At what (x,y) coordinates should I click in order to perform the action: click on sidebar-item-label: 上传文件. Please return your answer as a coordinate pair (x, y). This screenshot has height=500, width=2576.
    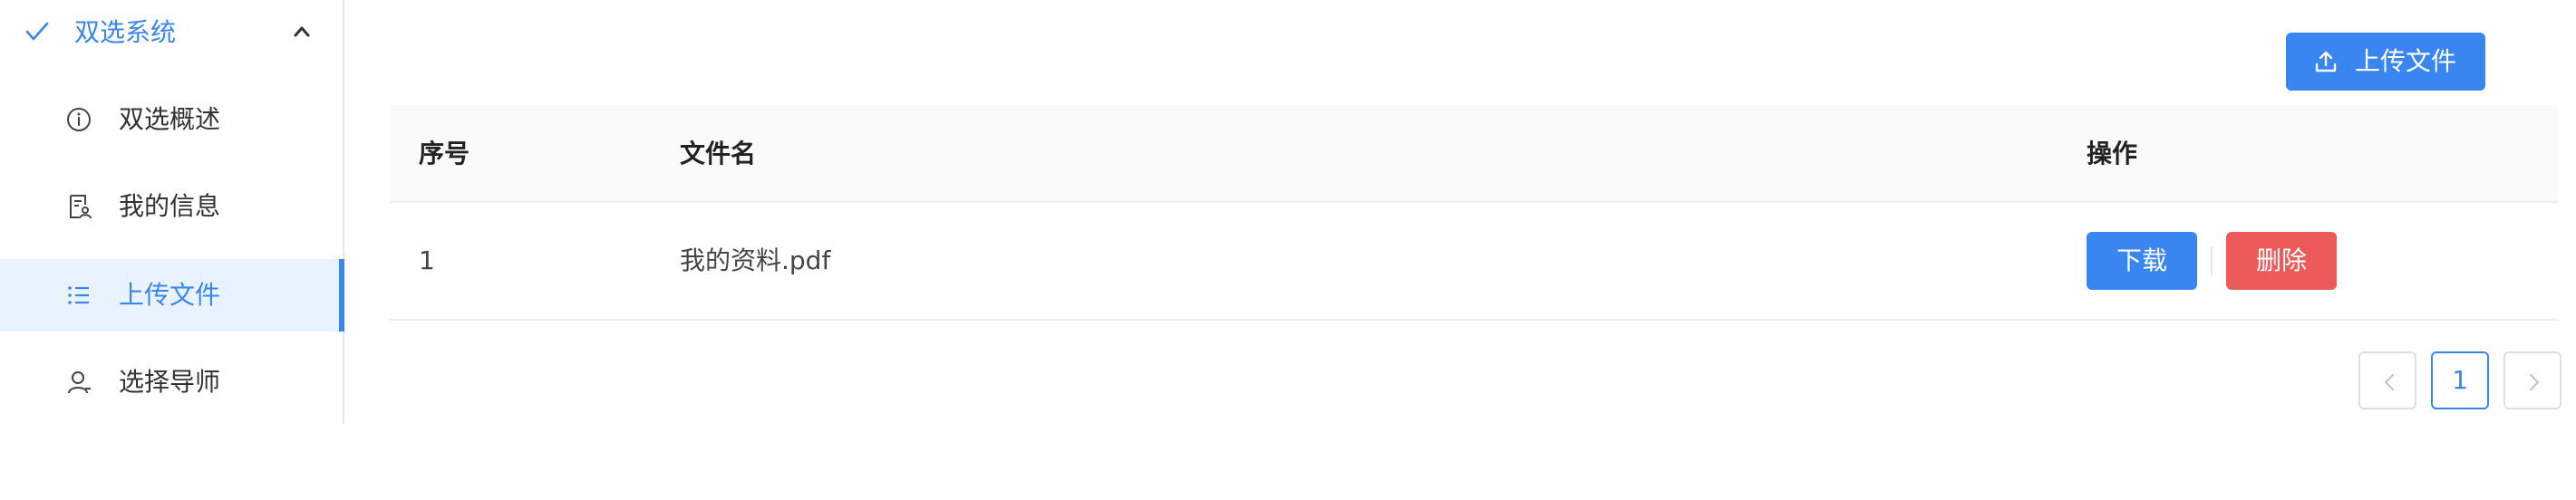
    Looking at the image, I should click on (170, 295).